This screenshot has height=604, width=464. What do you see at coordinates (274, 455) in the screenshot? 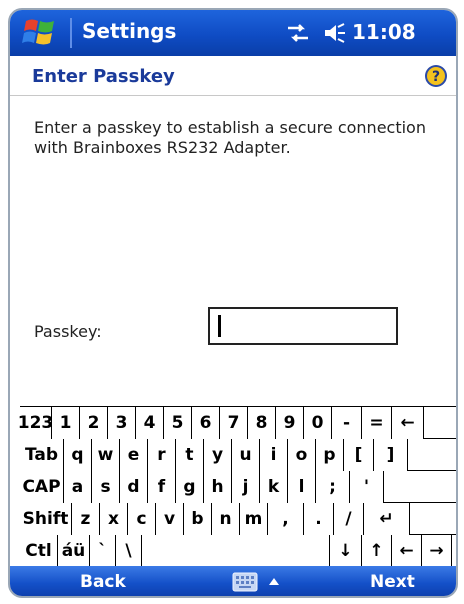
I see `key: i` at bounding box center [274, 455].